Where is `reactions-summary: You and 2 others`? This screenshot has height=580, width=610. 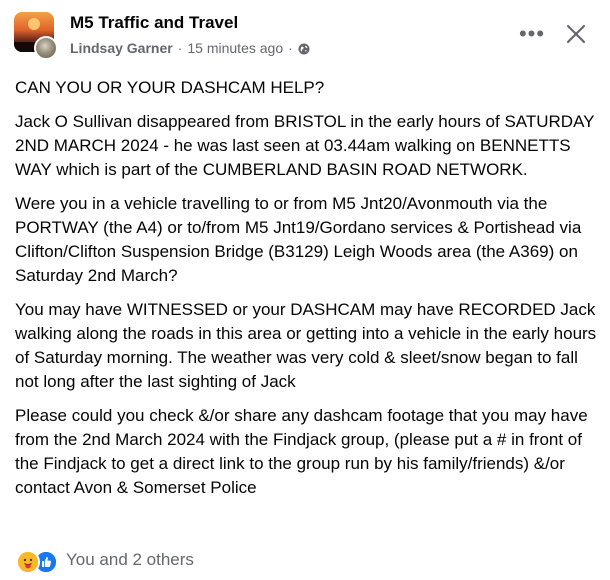
reactions-summary: You and 2 others is located at coordinates (105, 561).